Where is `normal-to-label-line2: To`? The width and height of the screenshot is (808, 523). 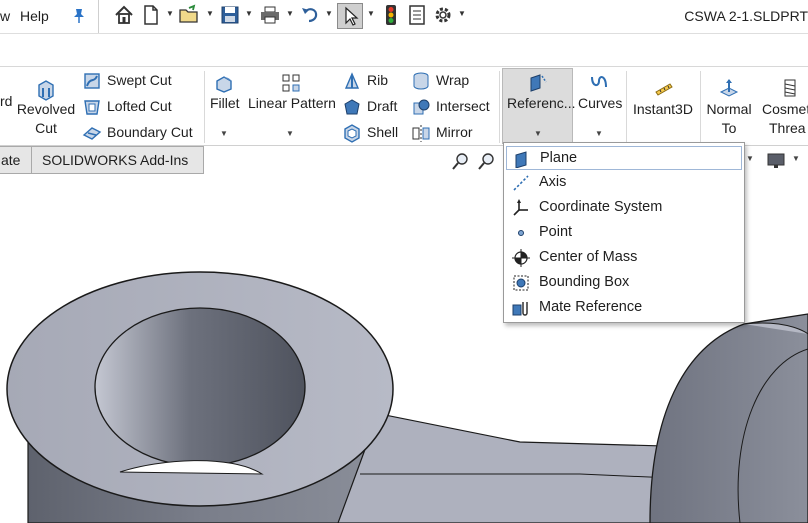 normal-to-label-line2: To is located at coordinates (729, 128).